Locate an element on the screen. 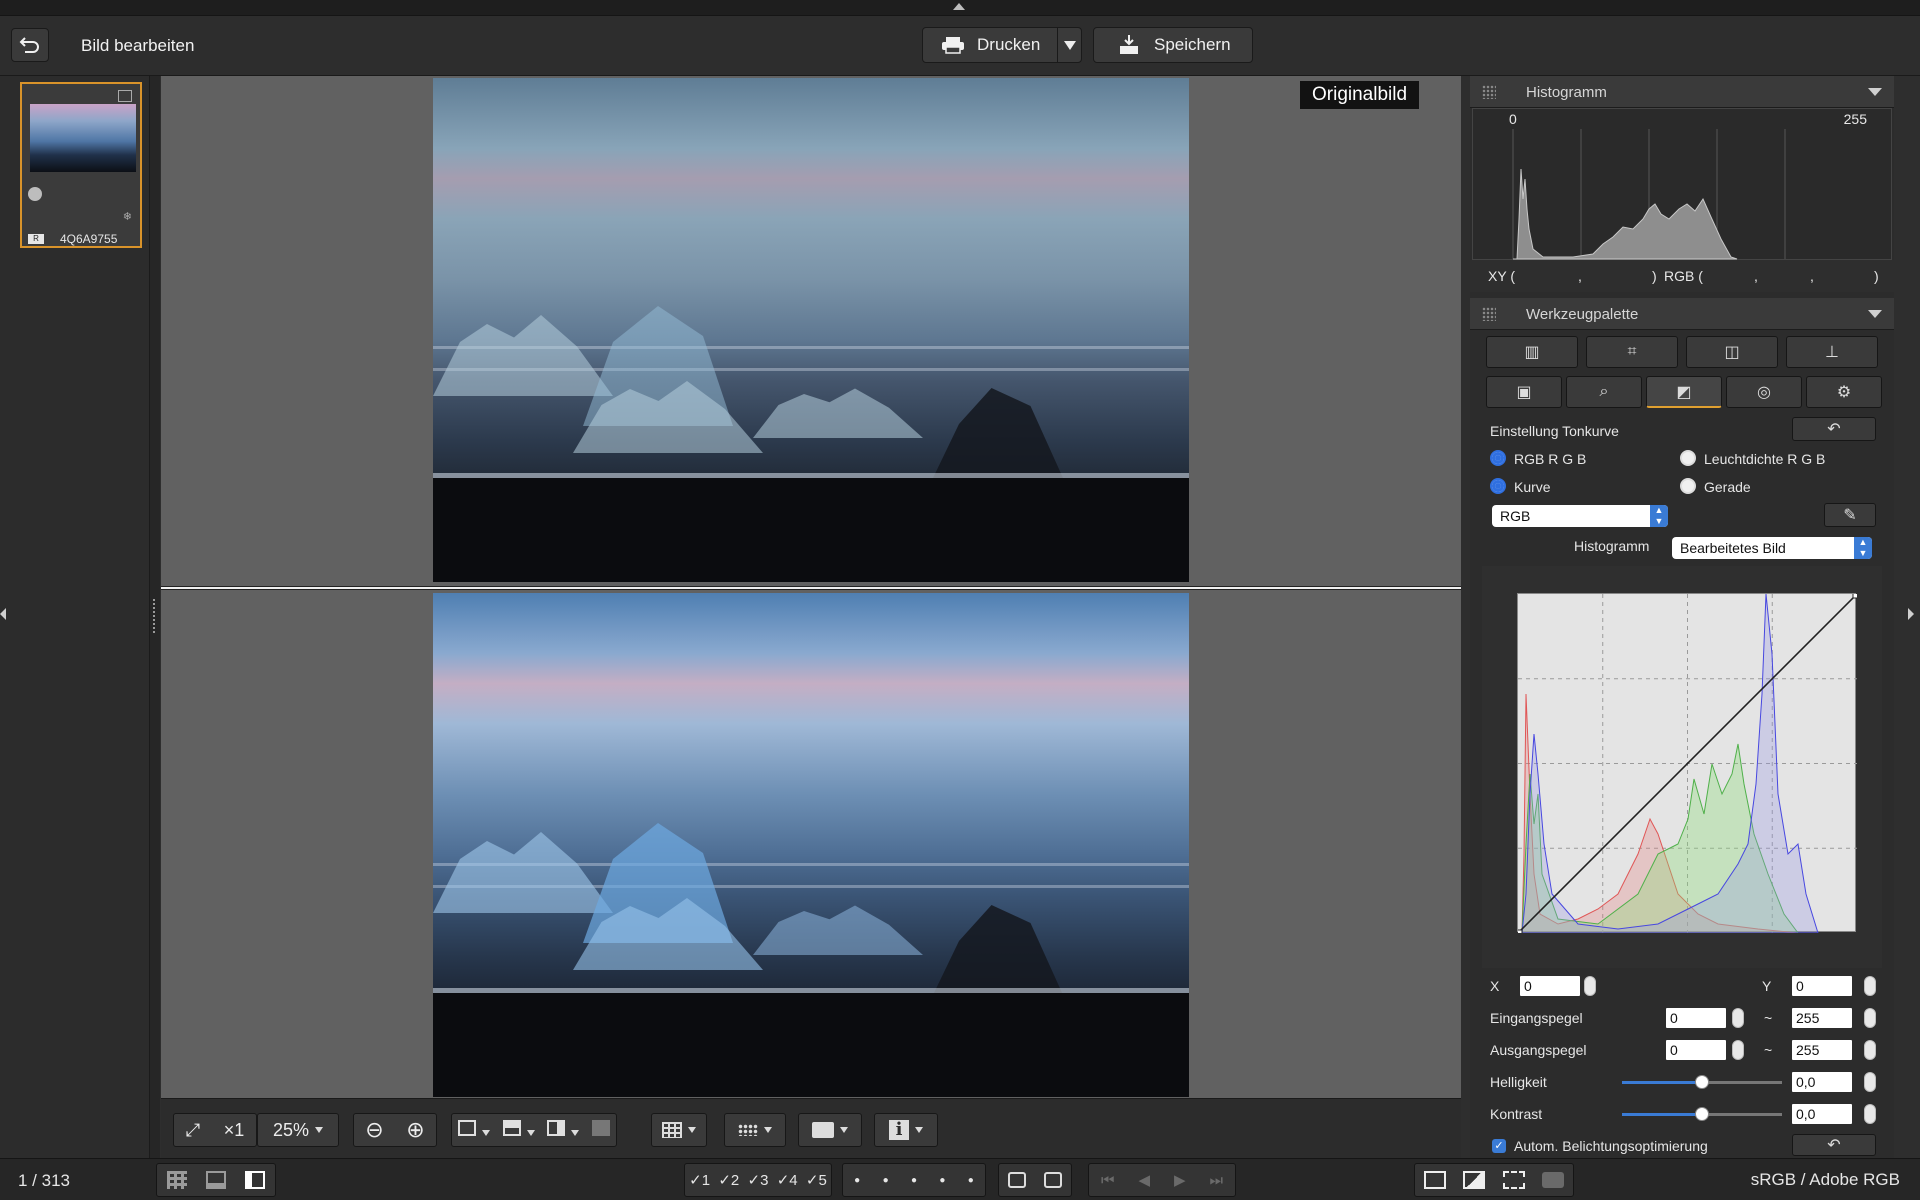  split-view-icon is located at coordinates (518, 1130).